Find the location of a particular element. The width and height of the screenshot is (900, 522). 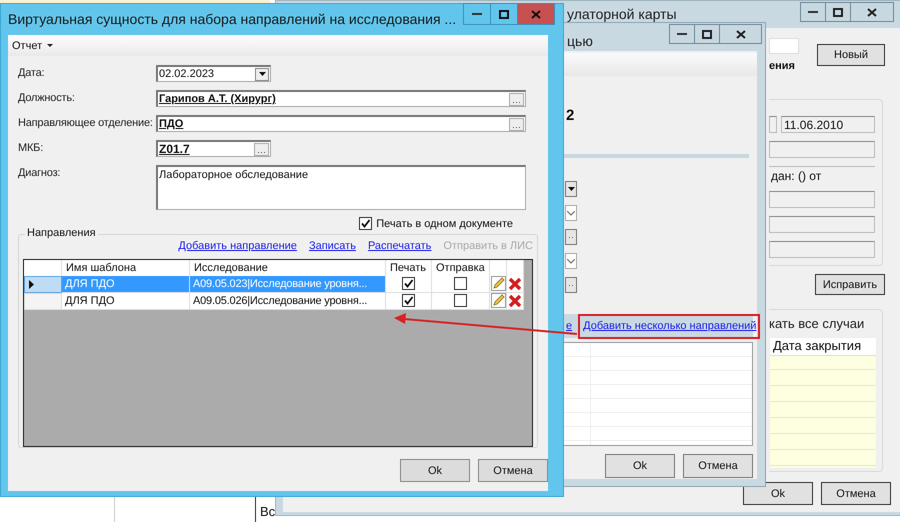

menu-item: Отчет is located at coordinates (33, 46).